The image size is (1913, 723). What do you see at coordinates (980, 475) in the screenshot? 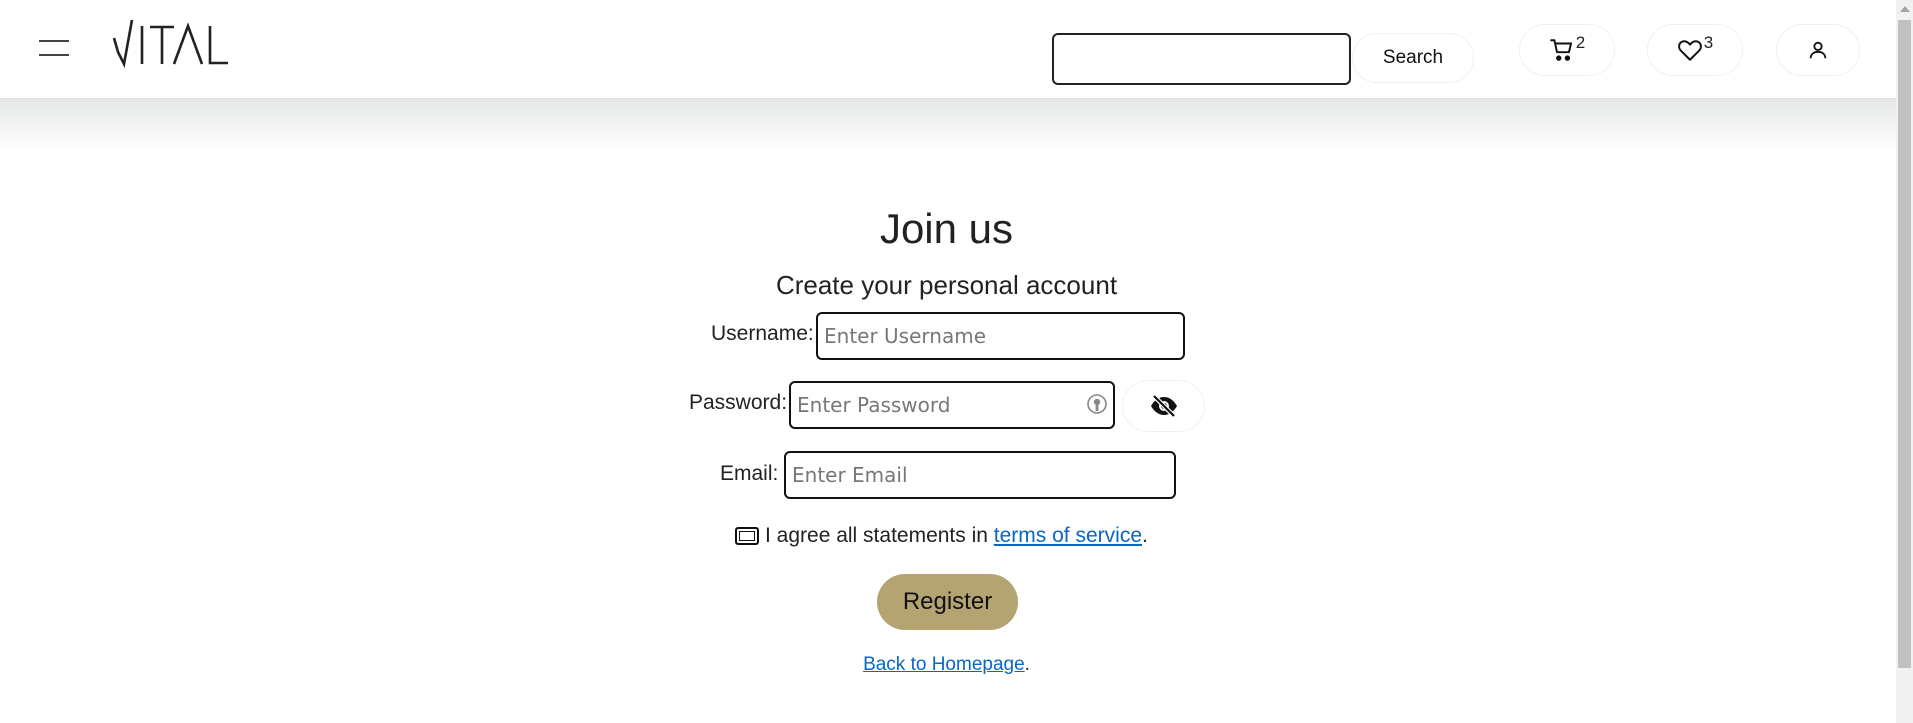
I see `email-field` at bounding box center [980, 475].